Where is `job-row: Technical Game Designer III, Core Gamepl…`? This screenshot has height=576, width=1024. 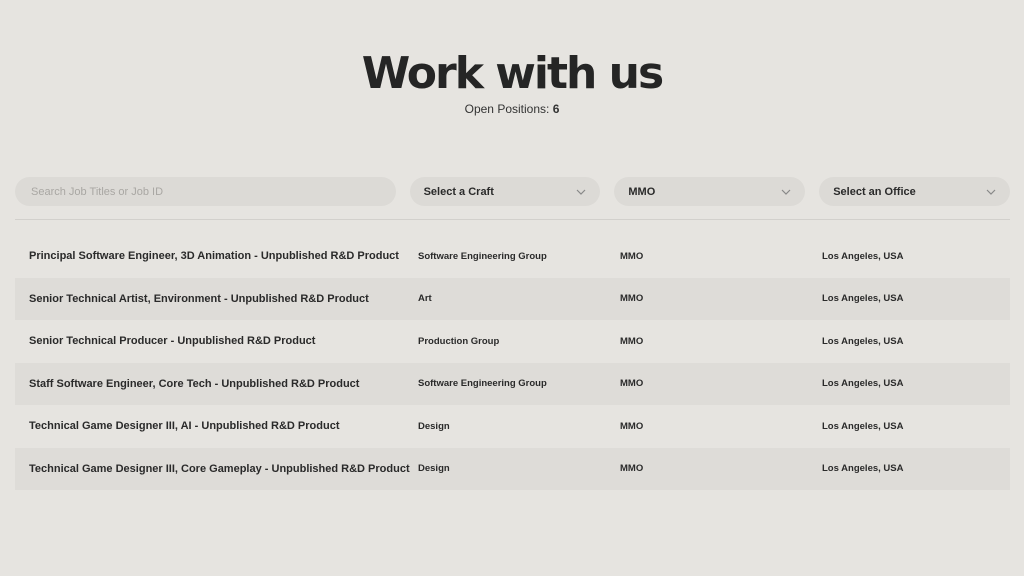 job-row: Technical Game Designer III, Core Gamepl… is located at coordinates (512, 468).